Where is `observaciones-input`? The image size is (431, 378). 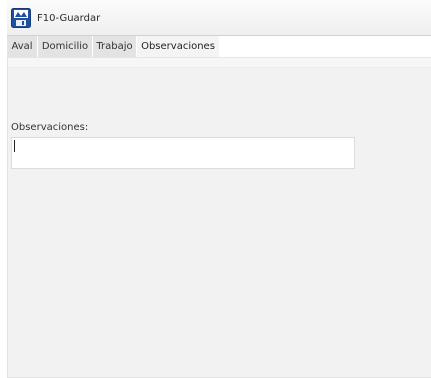
observaciones-input is located at coordinates (183, 153).